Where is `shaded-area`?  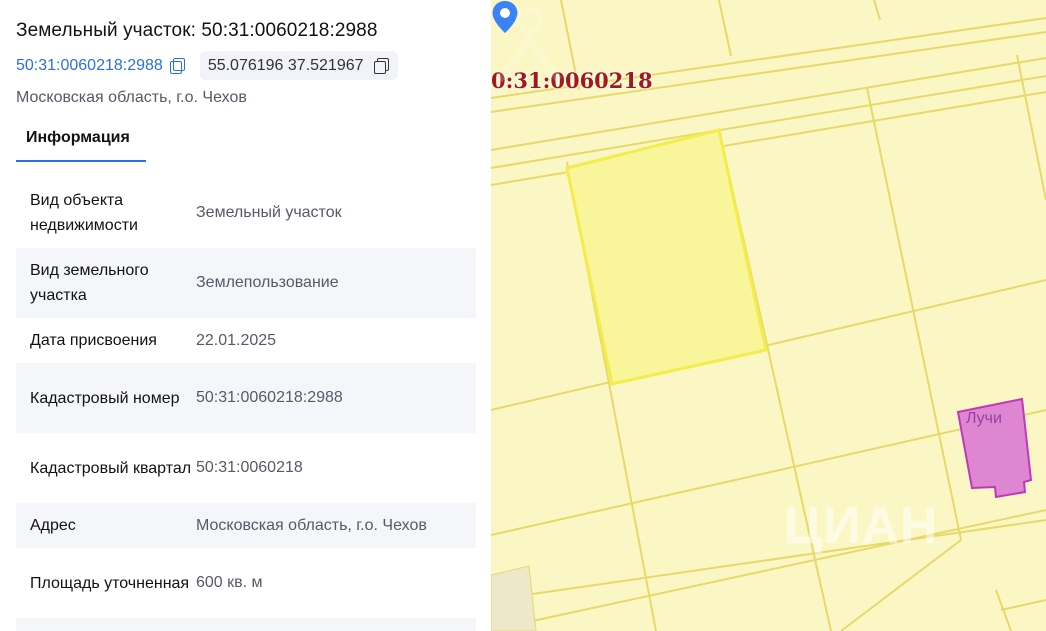
shaded-area is located at coordinates (514, 598).